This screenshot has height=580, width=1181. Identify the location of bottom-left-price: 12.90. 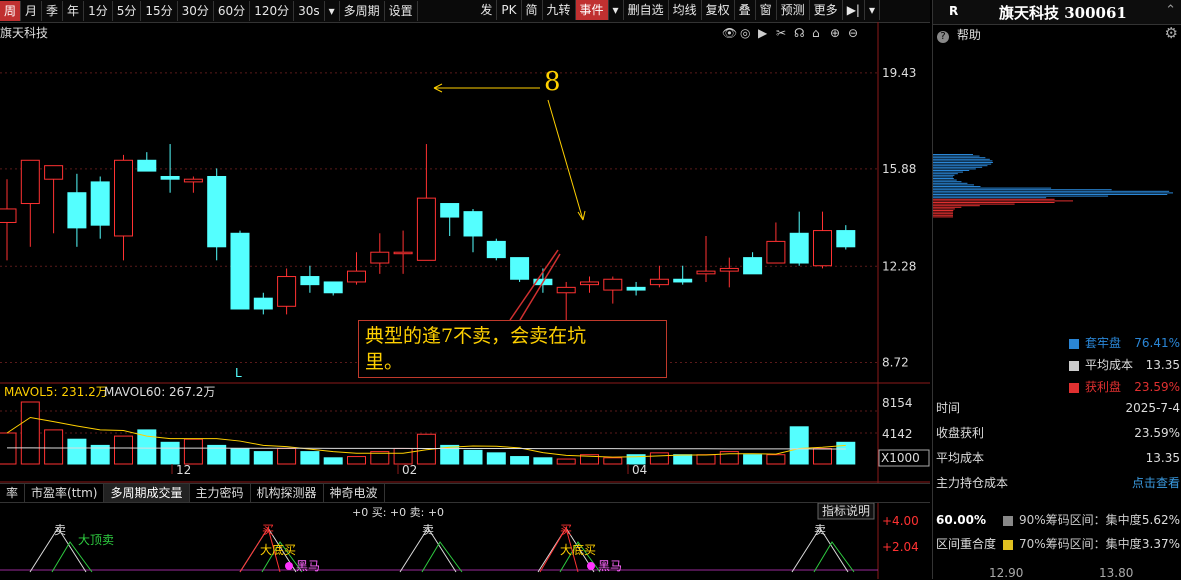
(1006, 573).